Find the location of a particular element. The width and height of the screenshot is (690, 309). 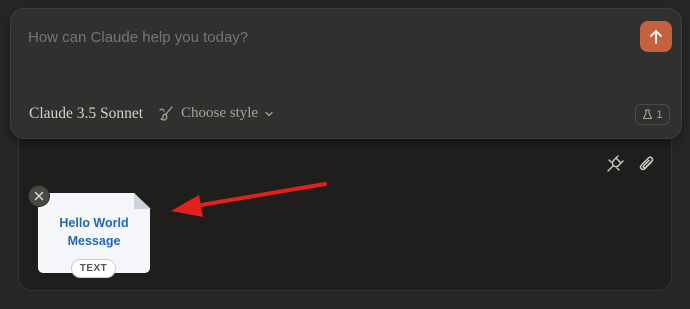

paperclip-icon is located at coordinates (646, 163).